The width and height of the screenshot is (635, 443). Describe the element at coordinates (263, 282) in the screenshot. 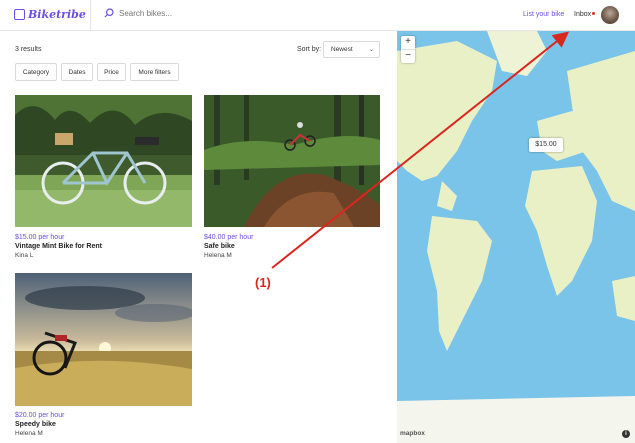

I see `annotation-label: (1)` at that location.